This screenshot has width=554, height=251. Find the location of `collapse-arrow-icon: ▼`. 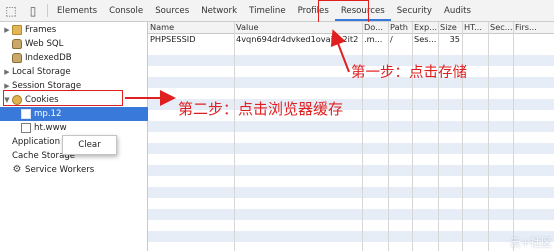

collapse-arrow-icon: ▼ is located at coordinates (7, 100).